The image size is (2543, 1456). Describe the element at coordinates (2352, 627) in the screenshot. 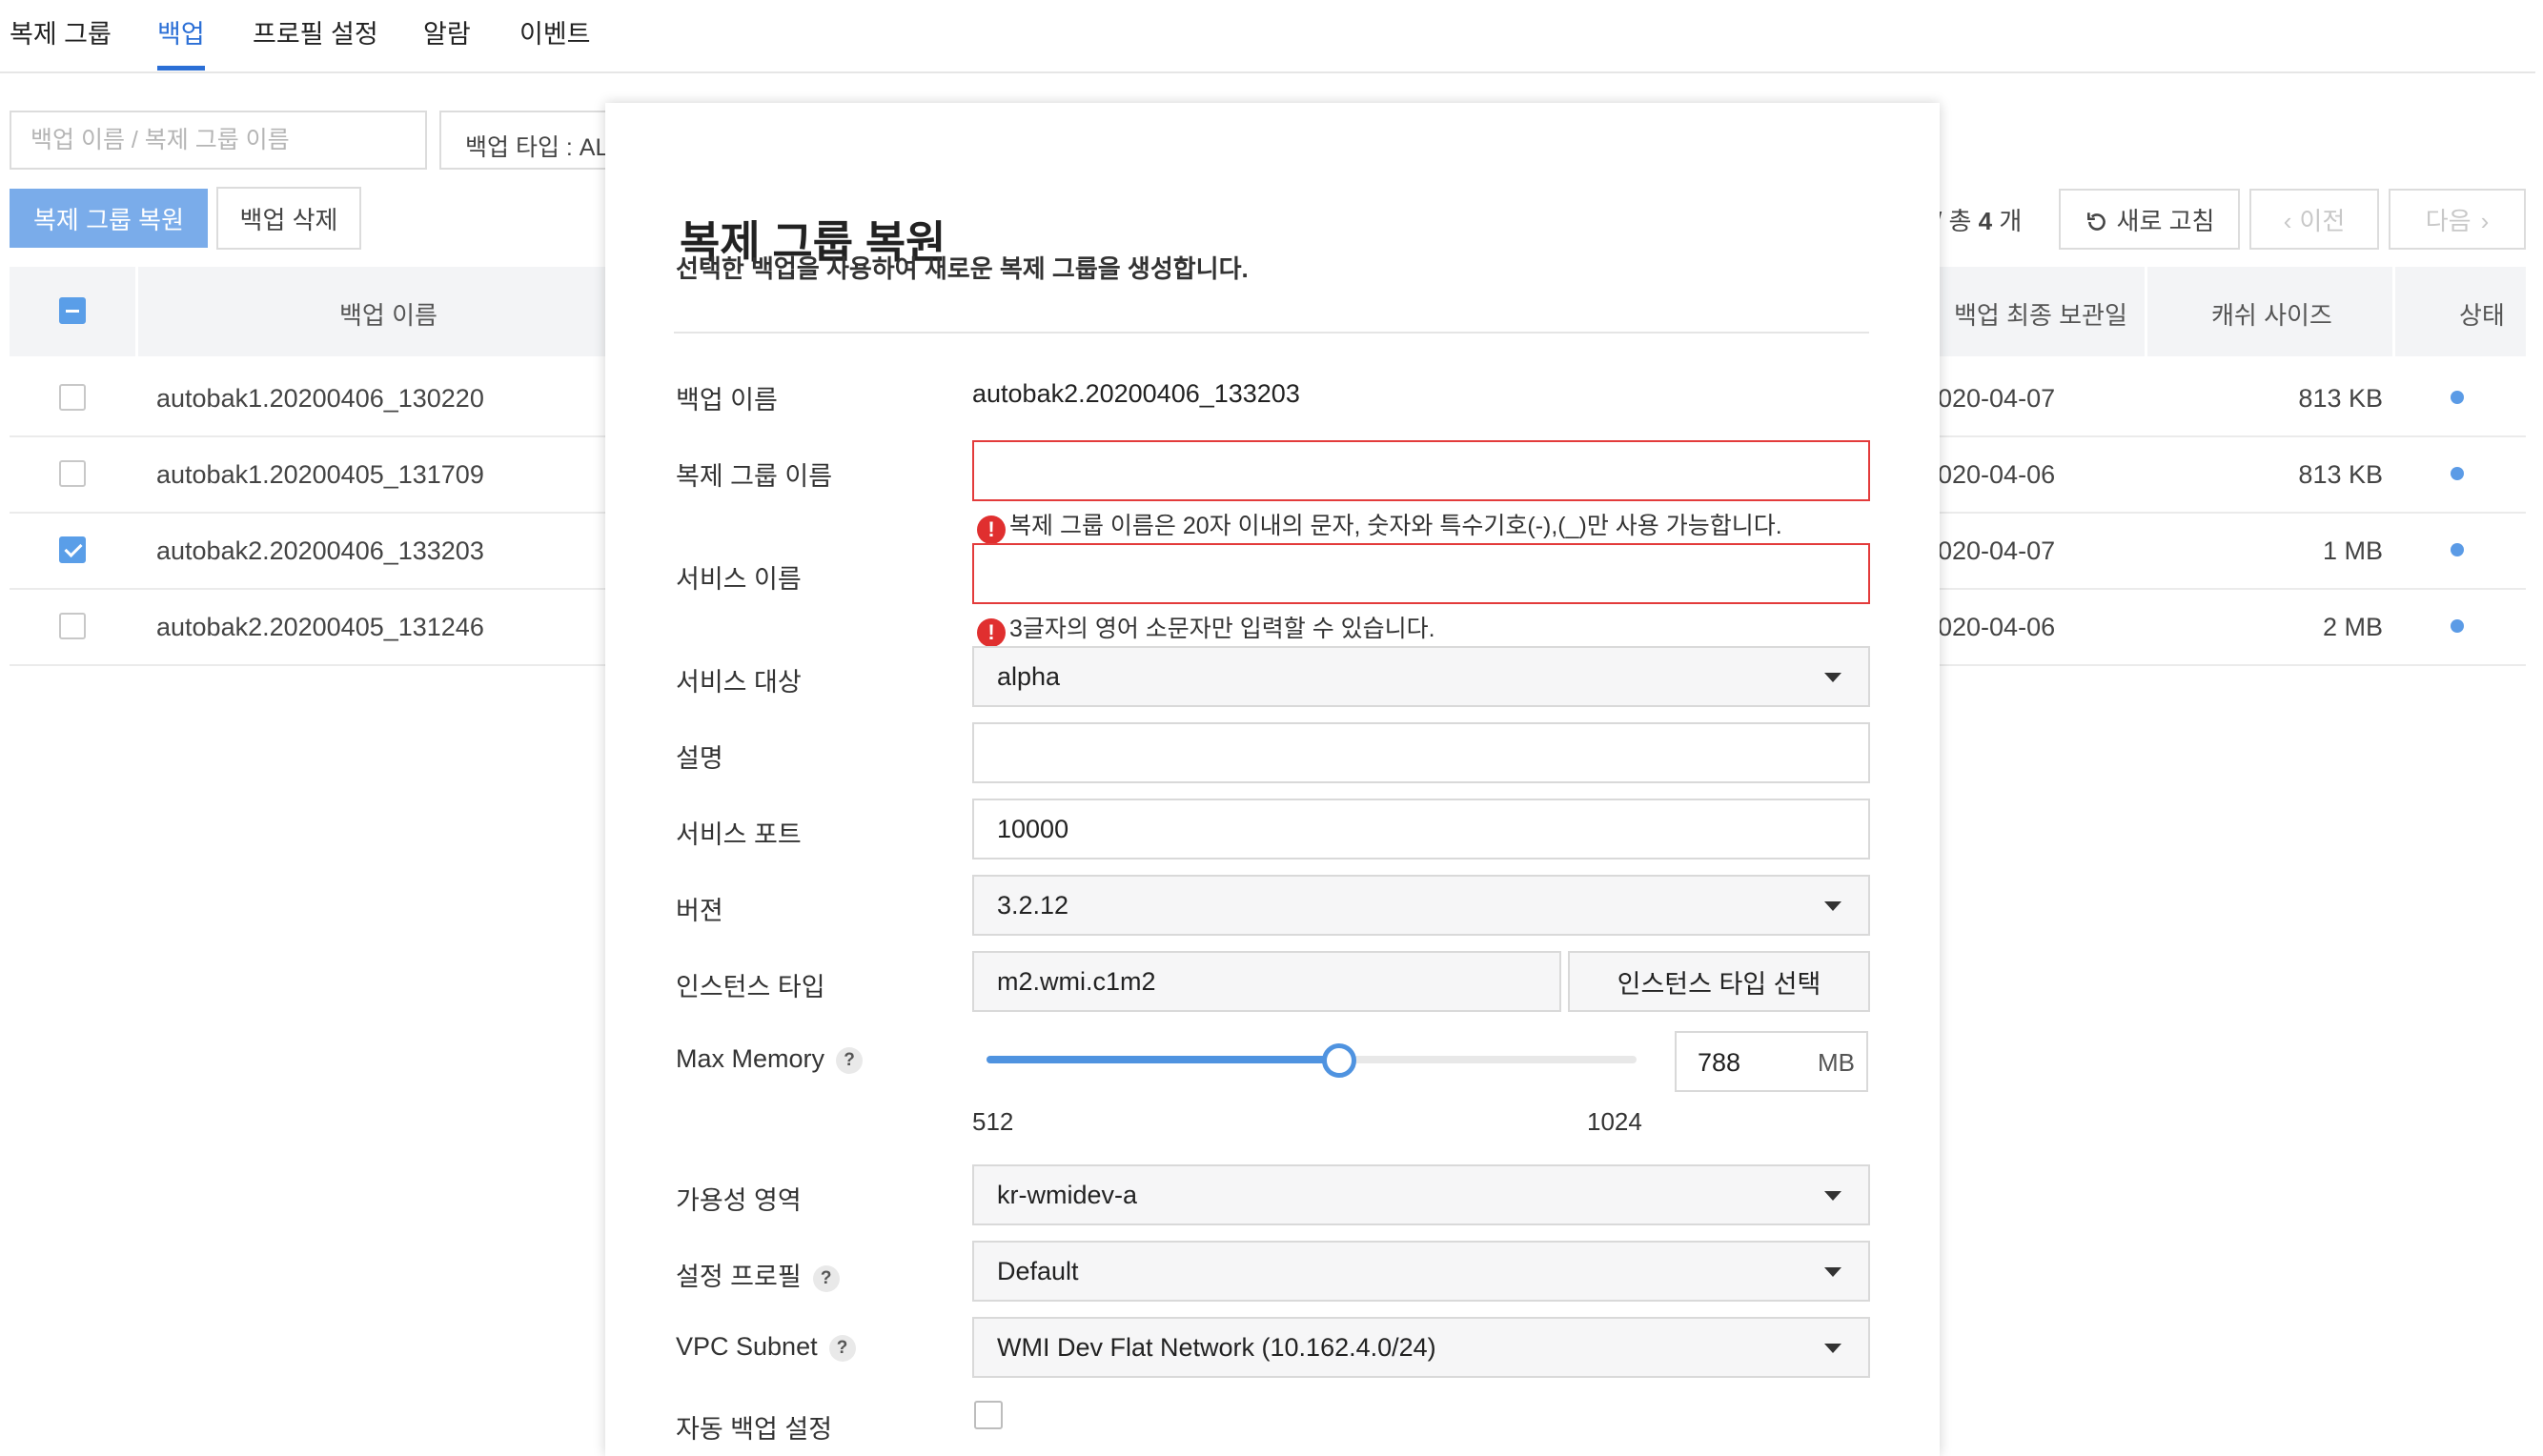

I see `cache-size-cell: 2 MB` at that location.